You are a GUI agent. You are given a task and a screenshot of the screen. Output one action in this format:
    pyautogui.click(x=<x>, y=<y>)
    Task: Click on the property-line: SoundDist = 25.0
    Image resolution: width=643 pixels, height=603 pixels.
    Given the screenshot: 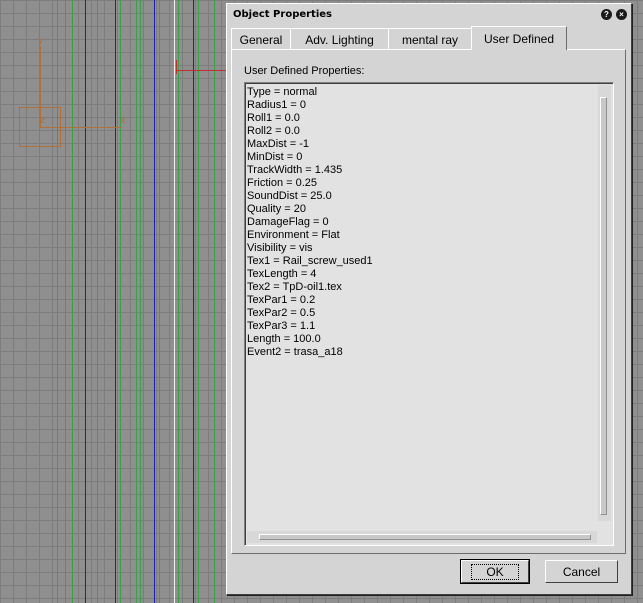 What is the action you would take?
    pyautogui.click(x=289, y=196)
    